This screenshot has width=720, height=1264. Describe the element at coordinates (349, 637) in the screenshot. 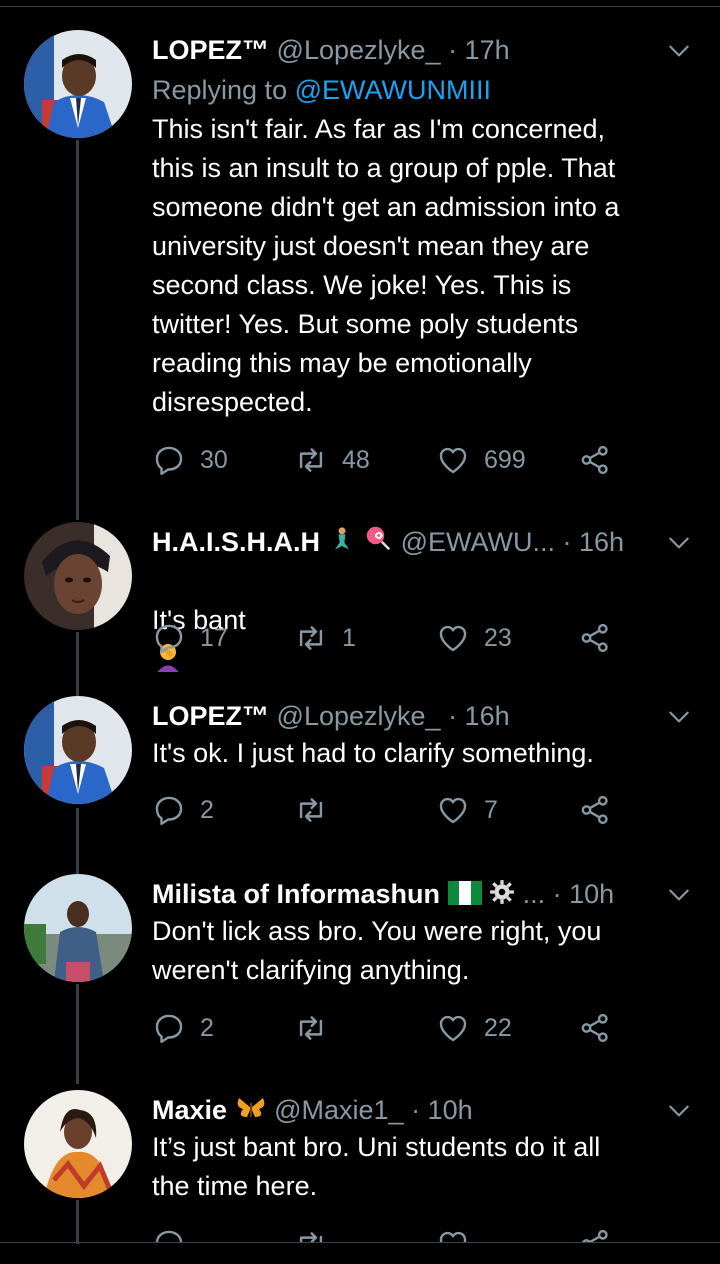

I see `retweet-count: 1` at that location.